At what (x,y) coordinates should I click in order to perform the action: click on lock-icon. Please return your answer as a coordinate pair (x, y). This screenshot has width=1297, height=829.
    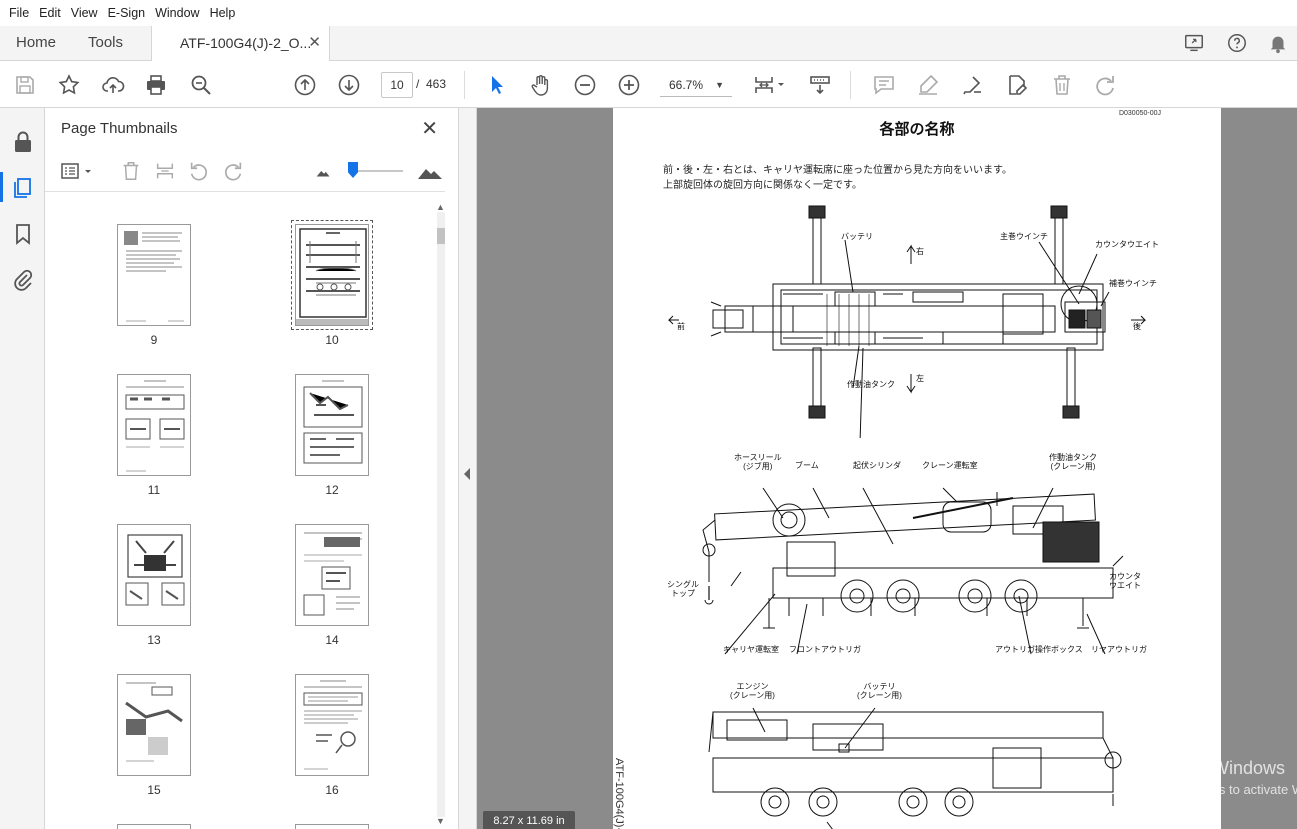
    Looking at the image, I should click on (23, 142).